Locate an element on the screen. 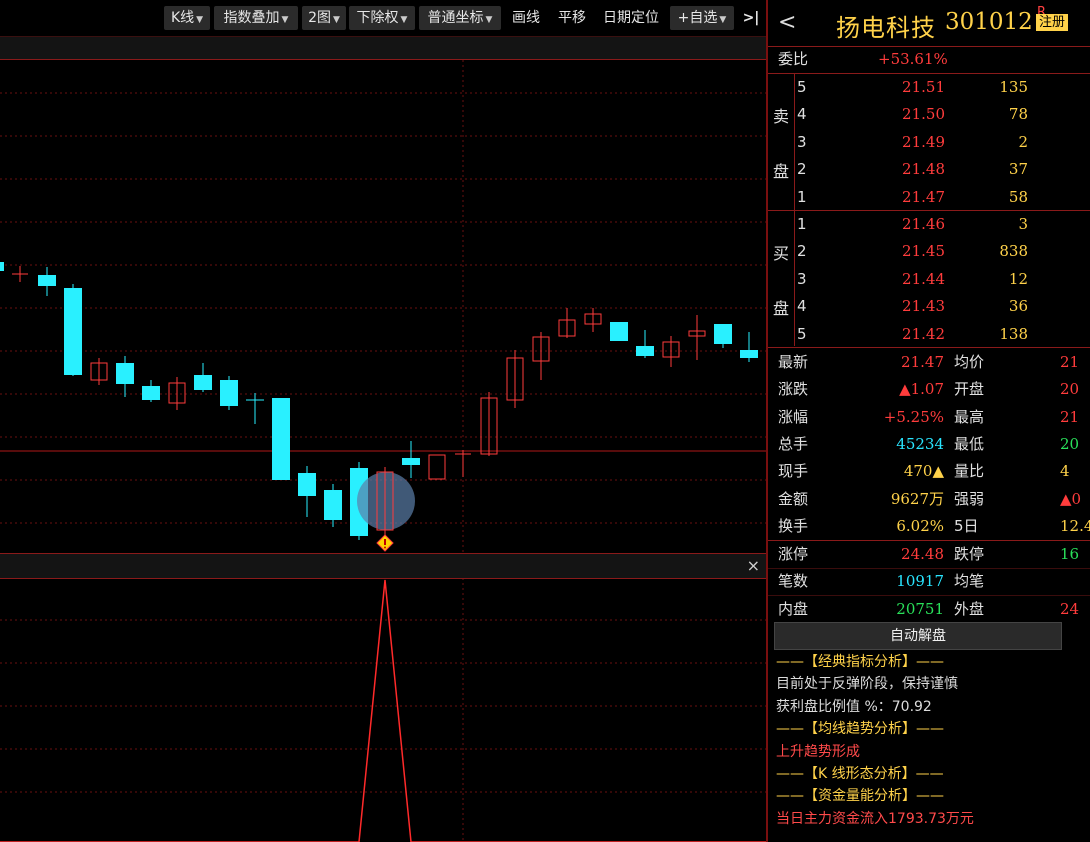  close-icon: × is located at coordinates (753, 566).